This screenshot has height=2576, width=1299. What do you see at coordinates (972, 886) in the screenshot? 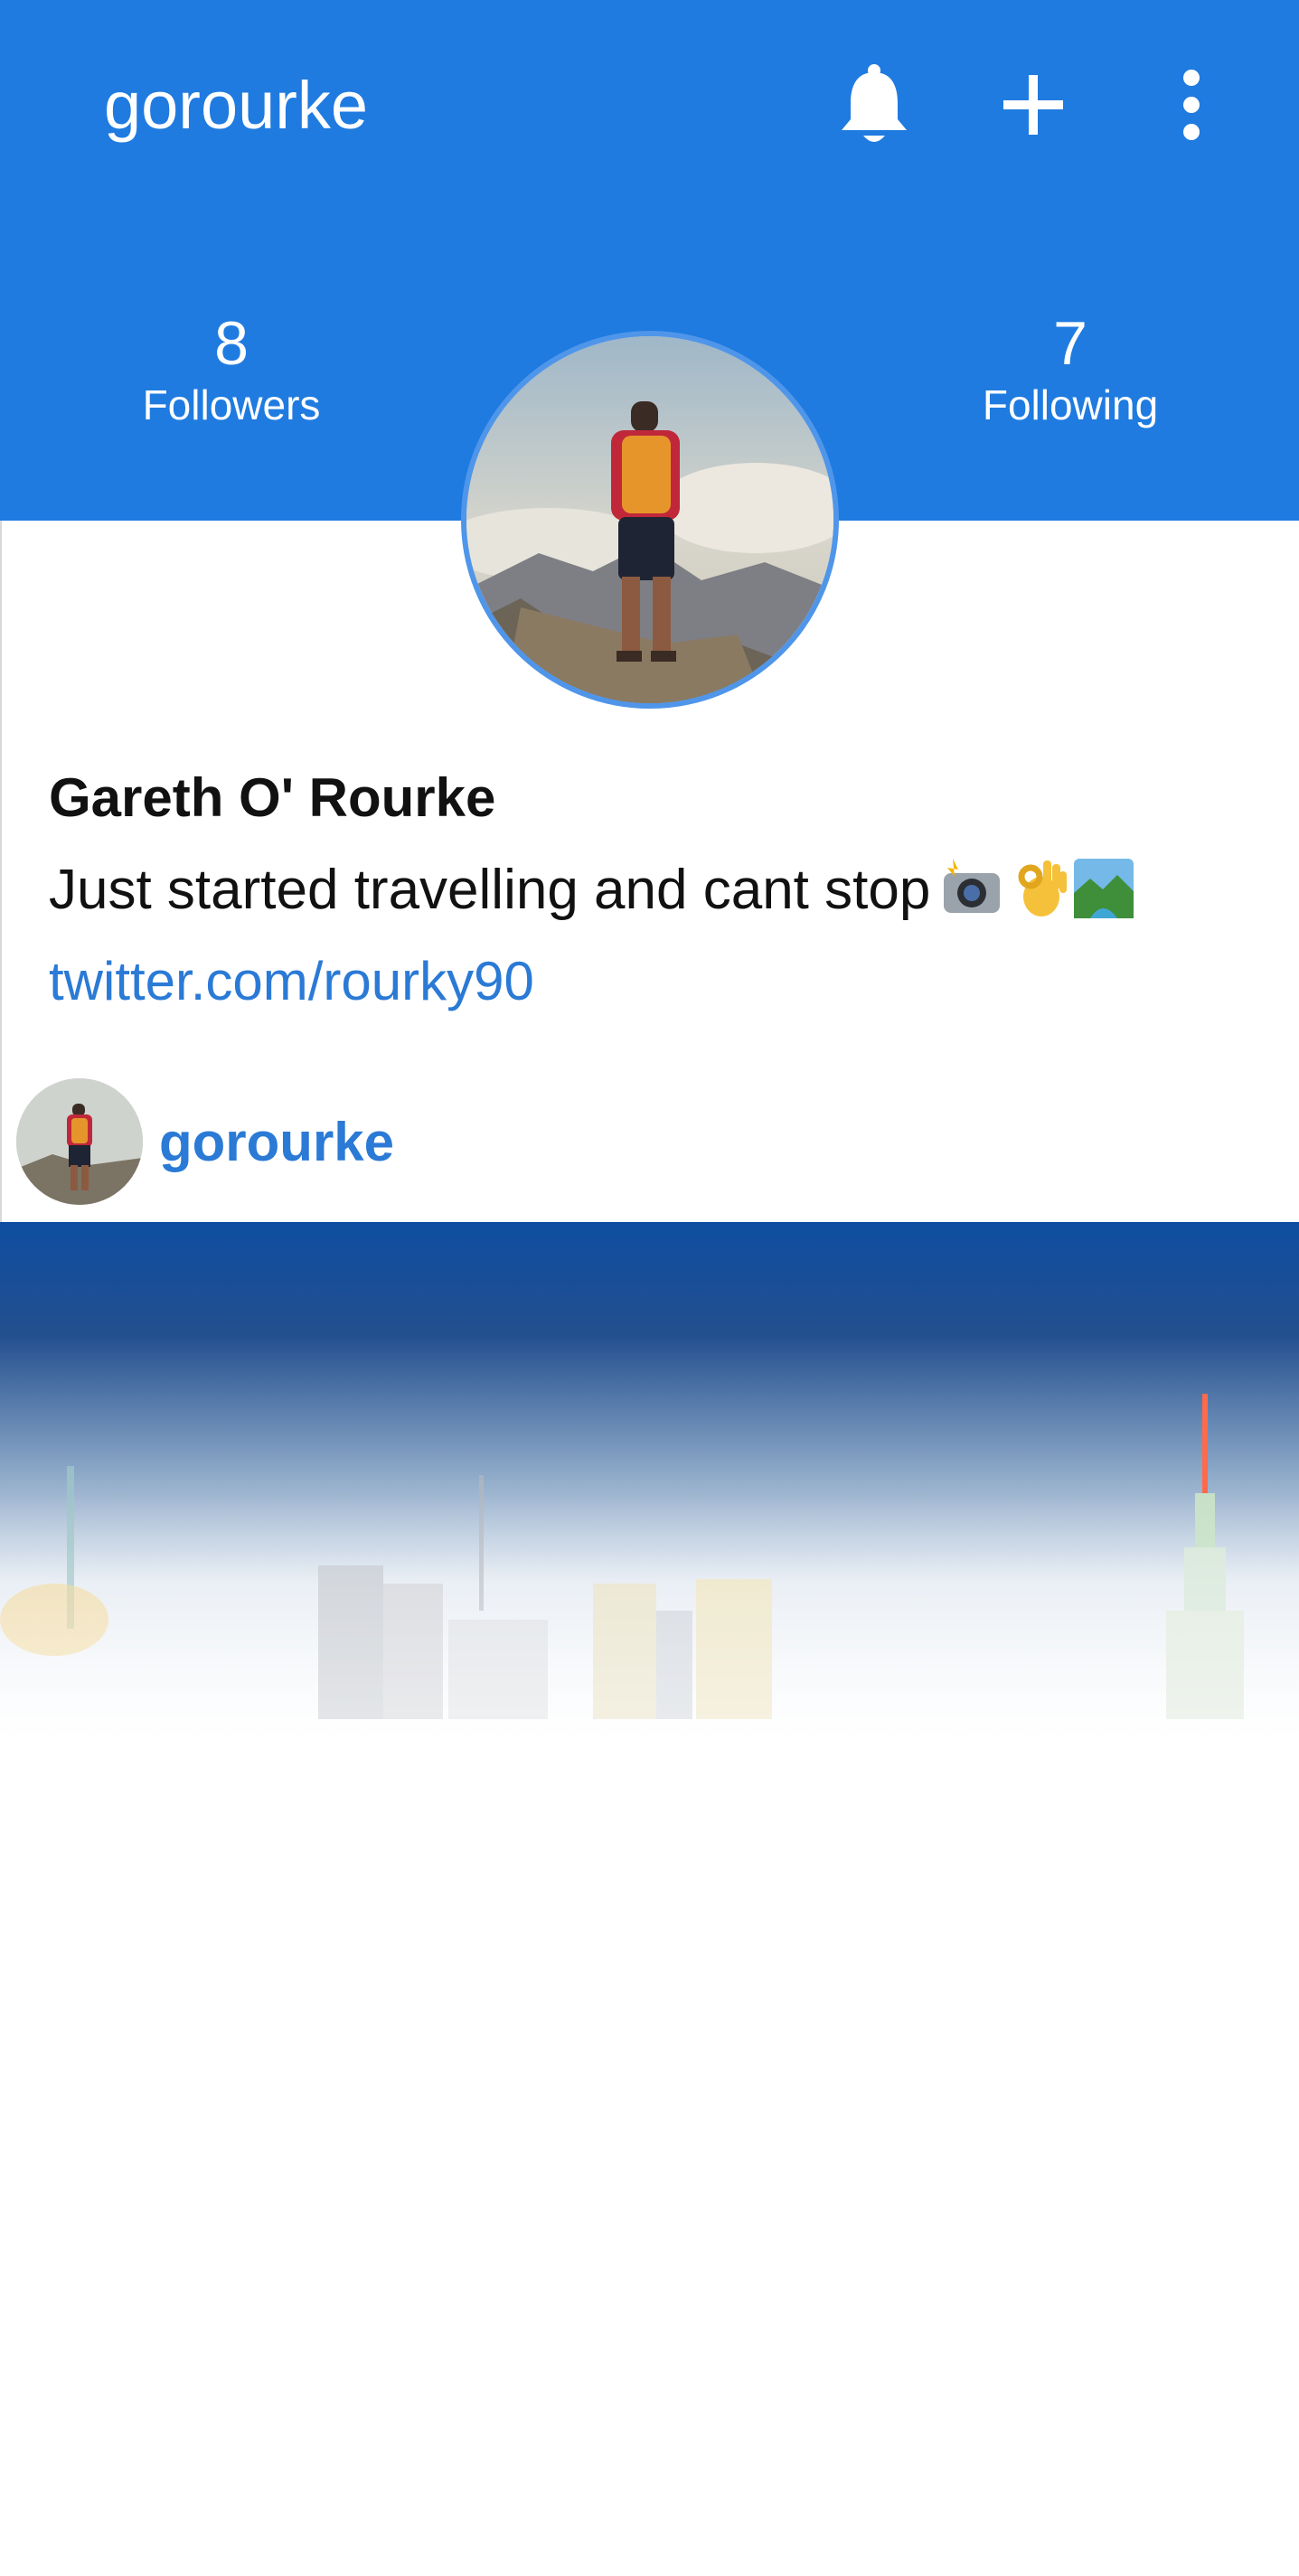
I see `camera-flash-icon` at bounding box center [972, 886].